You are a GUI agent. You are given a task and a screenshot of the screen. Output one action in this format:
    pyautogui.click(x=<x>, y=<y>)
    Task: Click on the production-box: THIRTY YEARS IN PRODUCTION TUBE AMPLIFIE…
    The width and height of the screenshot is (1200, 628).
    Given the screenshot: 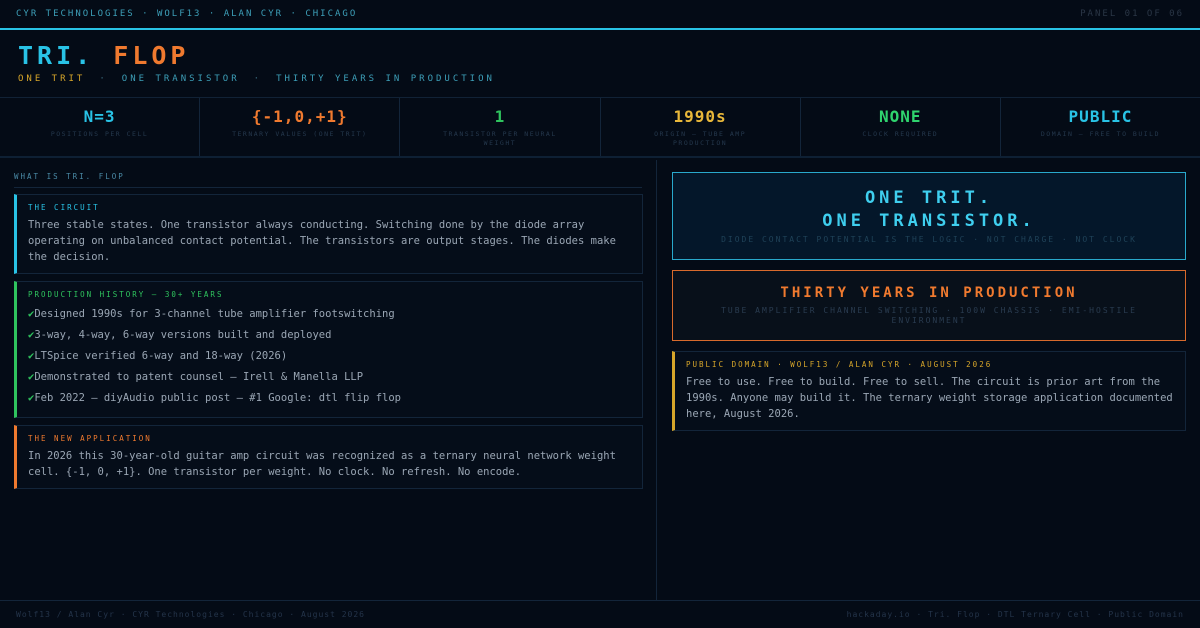 What is the action you would take?
    pyautogui.click(x=929, y=305)
    